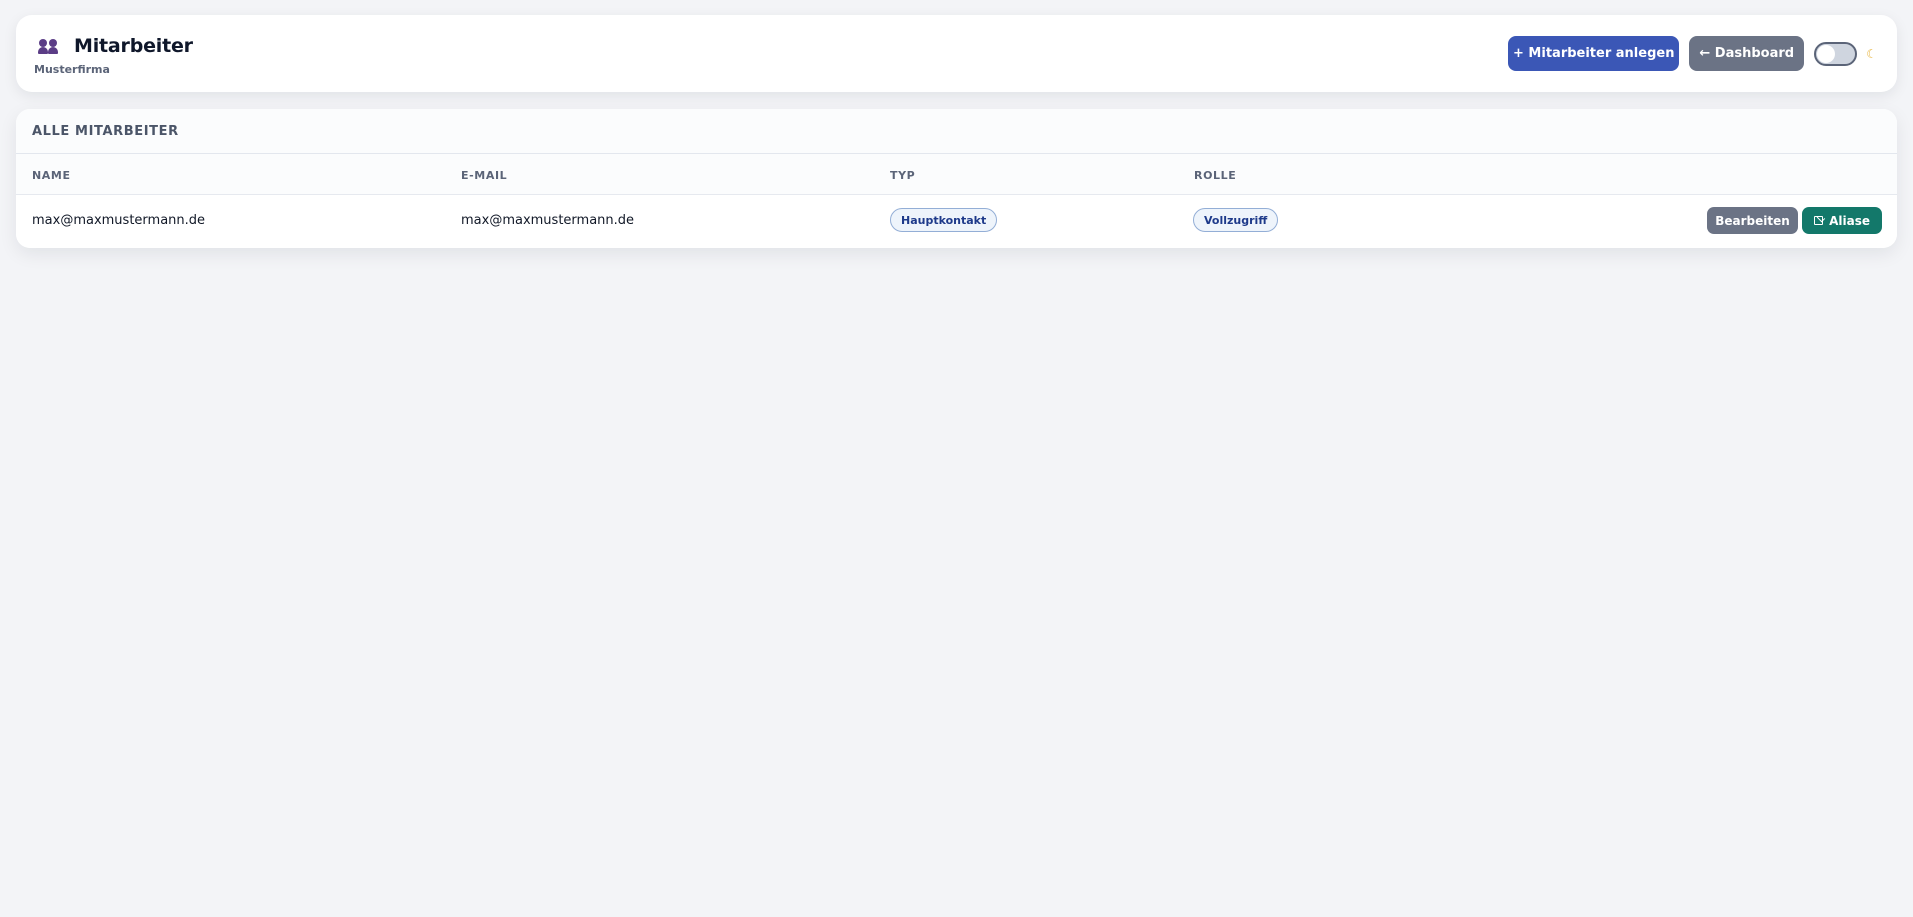 The image size is (1913, 917). I want to click on user-body-right, so click(53, 50).